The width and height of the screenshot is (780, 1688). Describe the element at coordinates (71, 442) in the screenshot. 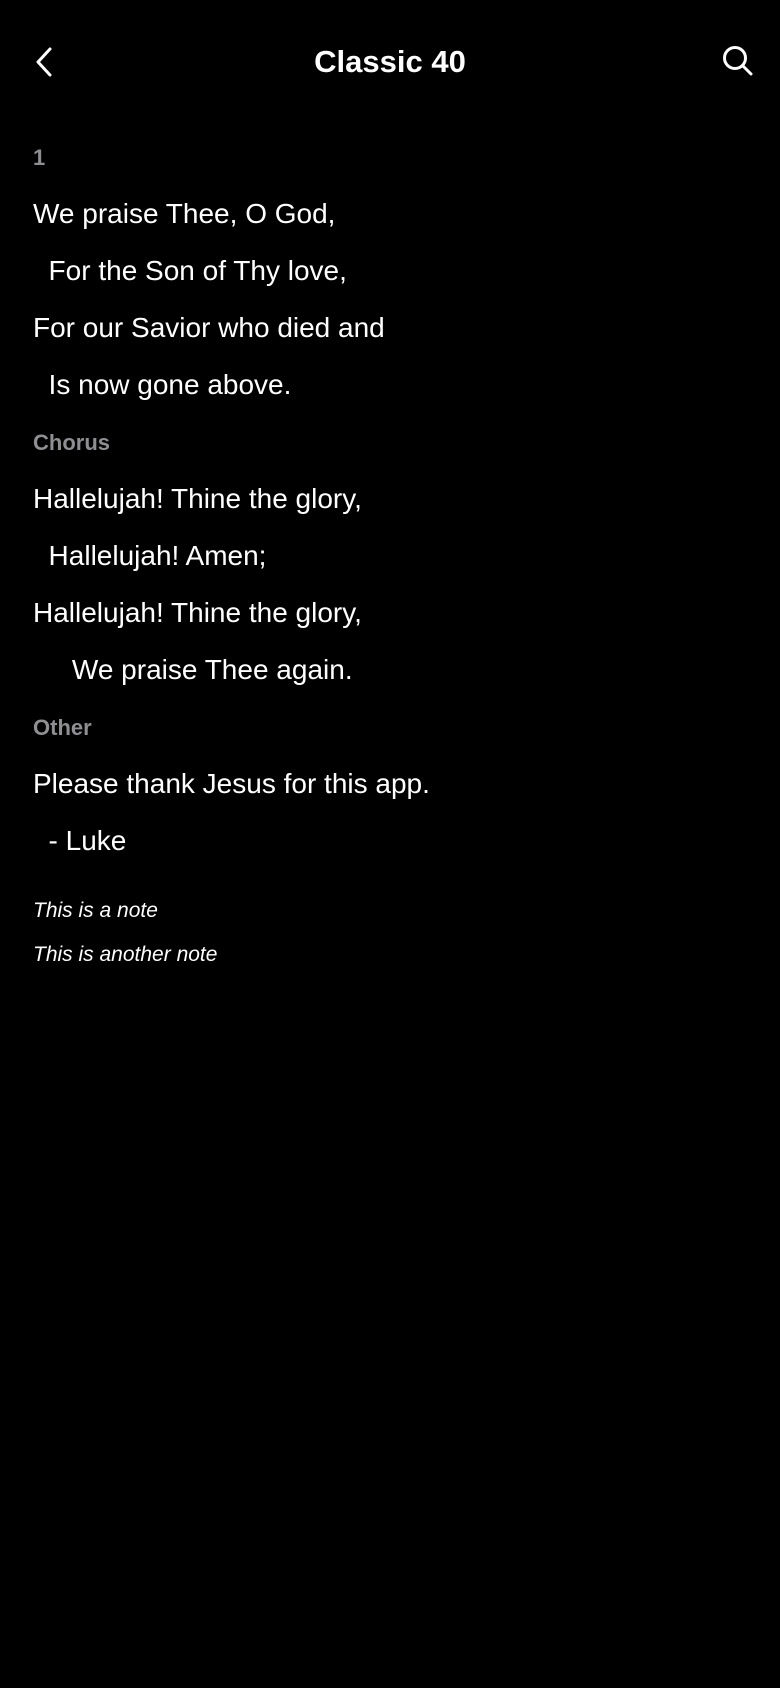

I see `section-label: Chorus` at that location.